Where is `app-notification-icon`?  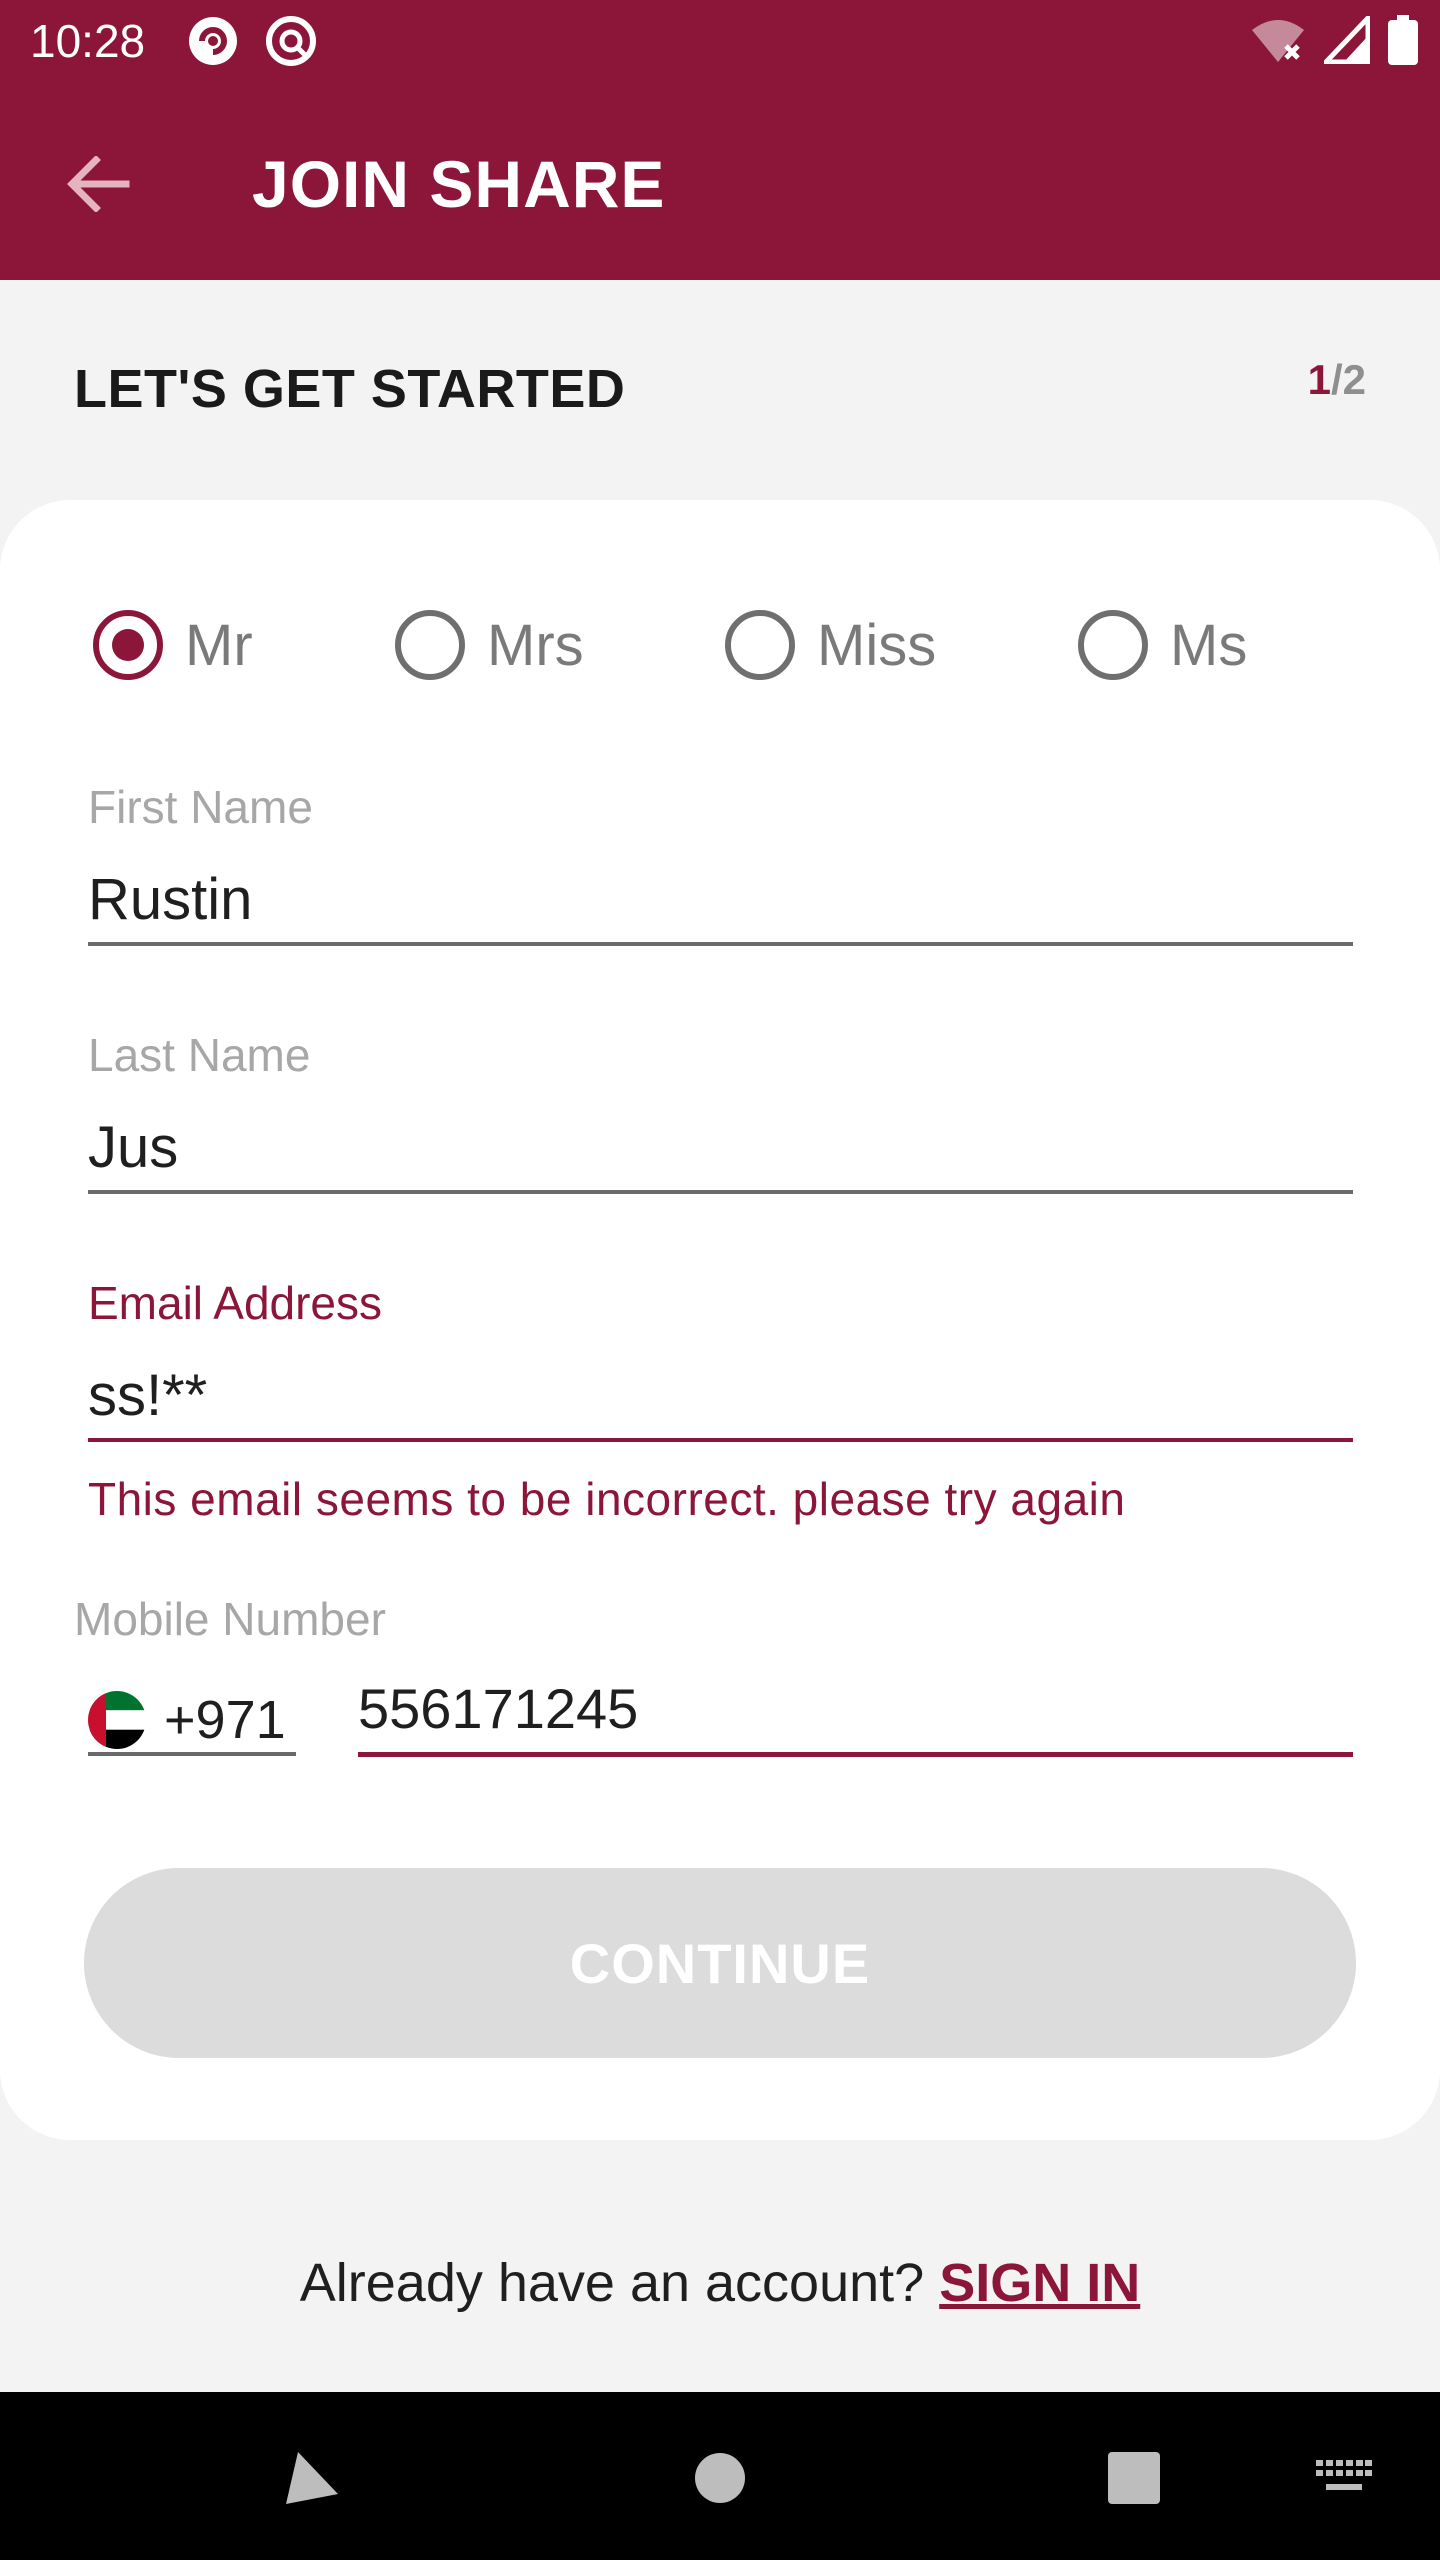 app-notification-icon is located at coordinates (213, 41).